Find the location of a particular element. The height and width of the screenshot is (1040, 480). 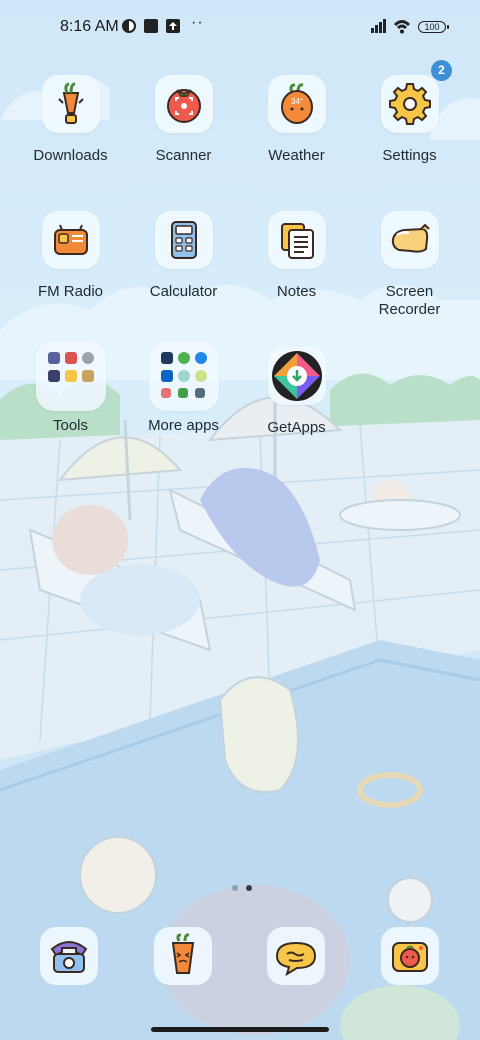

dock-contacts is located at coordinates (183, 956).